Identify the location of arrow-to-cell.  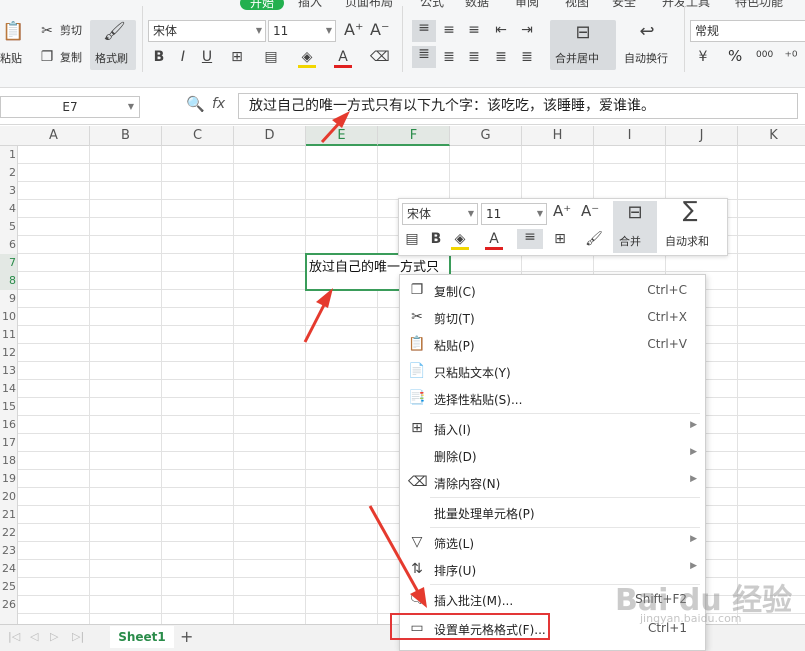
(318, 315).